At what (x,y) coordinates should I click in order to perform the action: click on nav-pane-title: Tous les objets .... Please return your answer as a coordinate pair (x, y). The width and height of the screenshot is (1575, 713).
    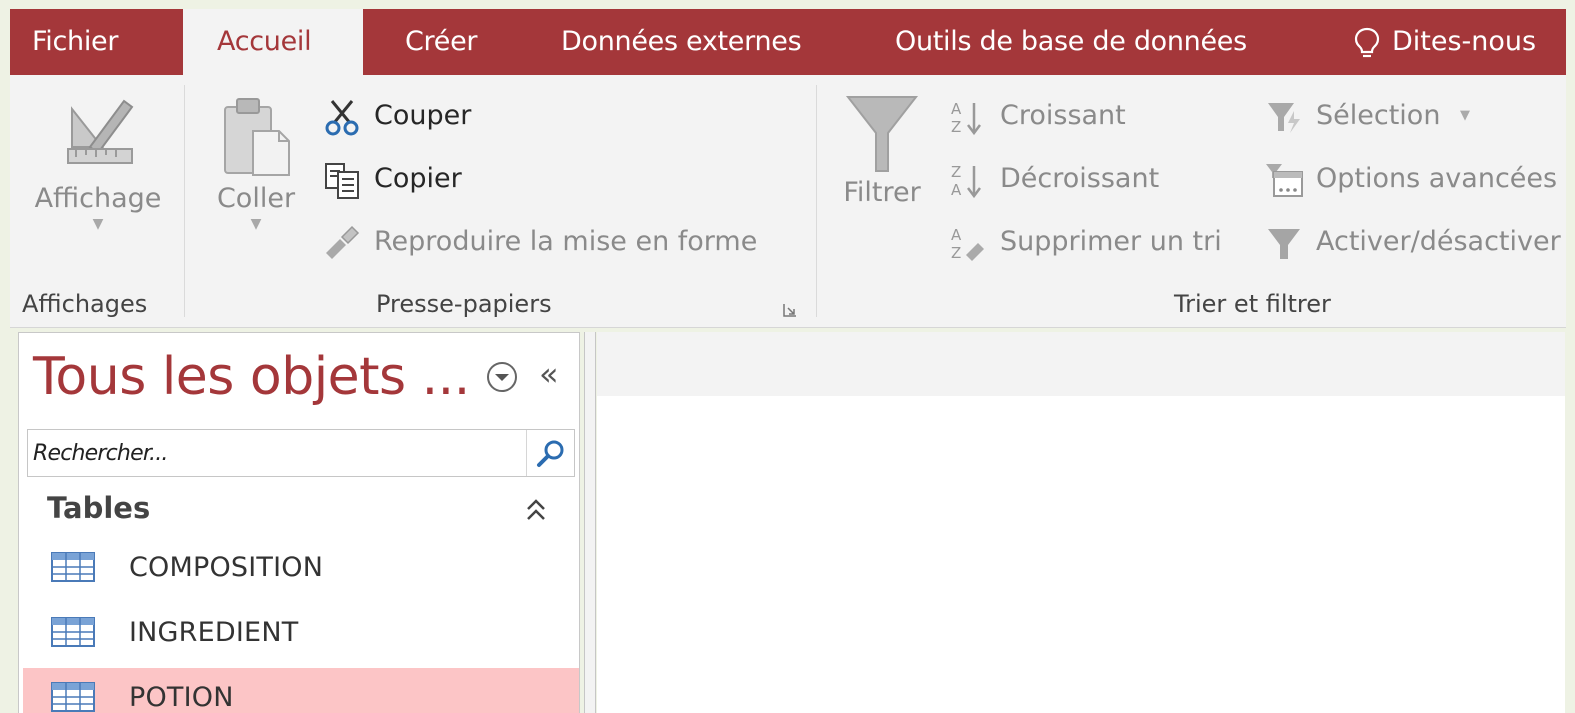
    Looking at the image, I should click on (251, 377).